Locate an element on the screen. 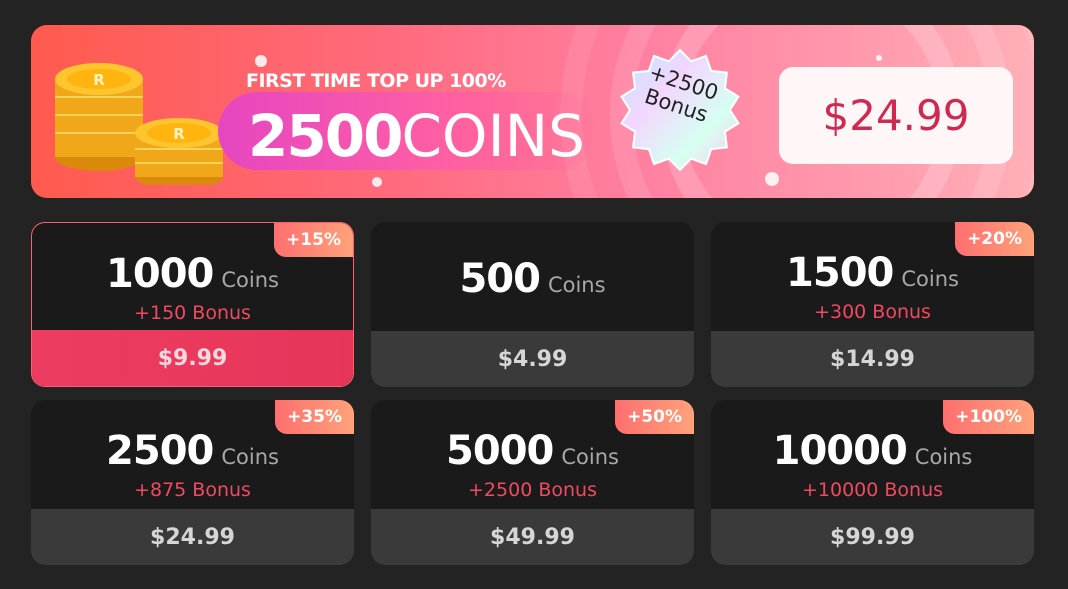 Image resolution: width=1068 pixels, height=589 pixels. coin-package-card: 500 Coins $4.99 is located at coordinates (532, 304).